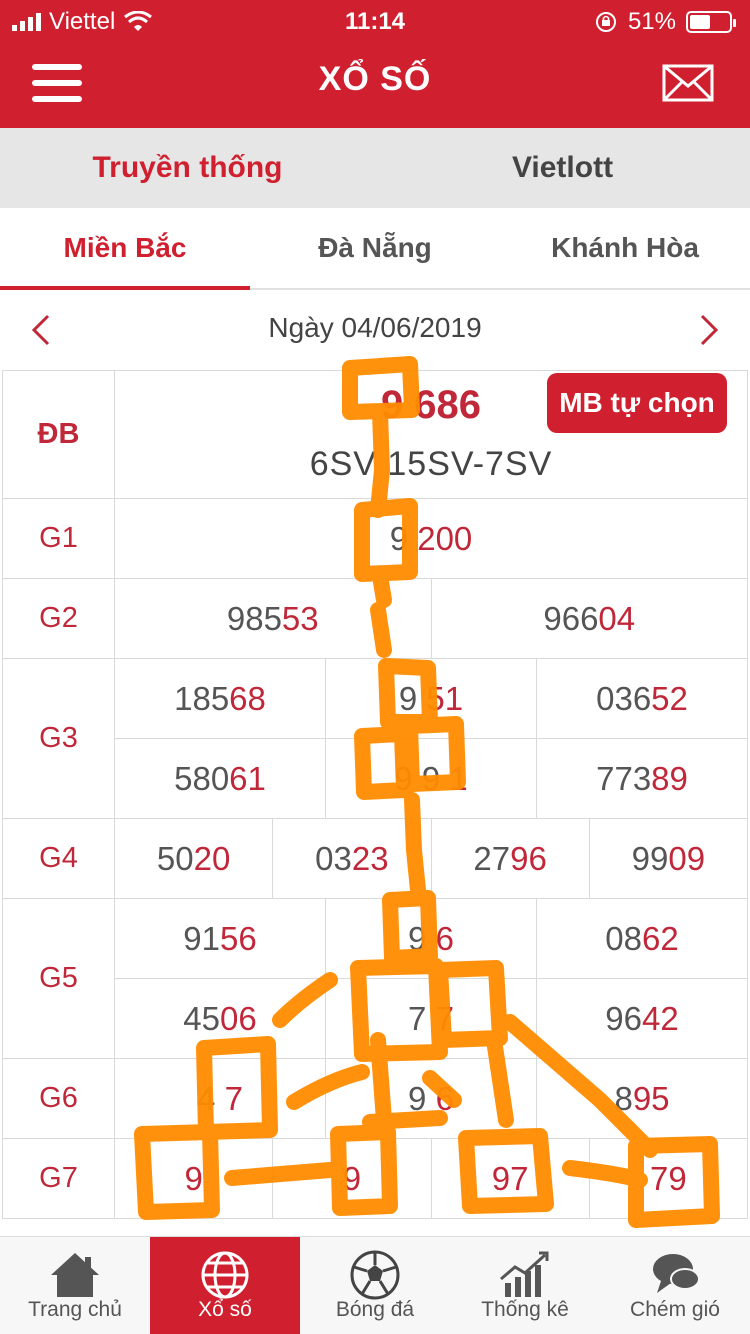 This screenshot has width=750, height=1334. What do you see at coordinates (510, 858) in the screenshot?
I see `prize-number: 2796` at bounding box center [510, 858].